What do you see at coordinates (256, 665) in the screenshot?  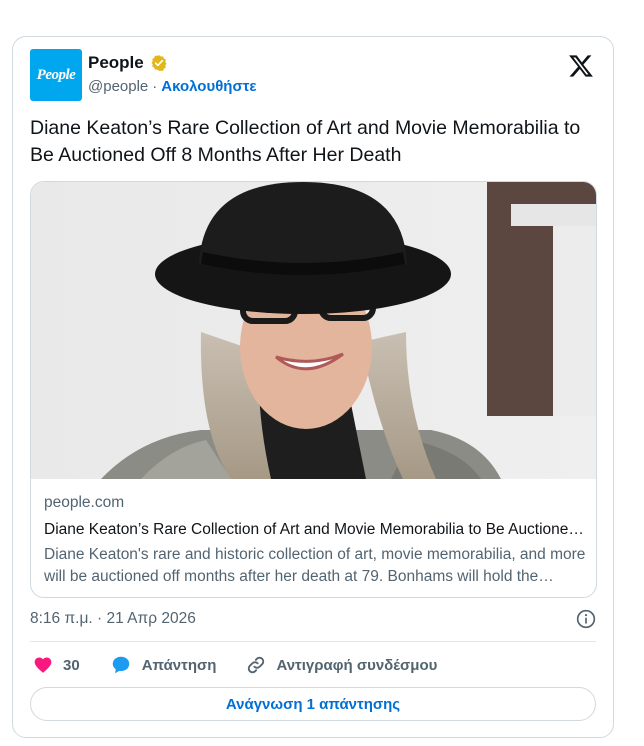 I see `link-icon` at bounding box center [256, 665].